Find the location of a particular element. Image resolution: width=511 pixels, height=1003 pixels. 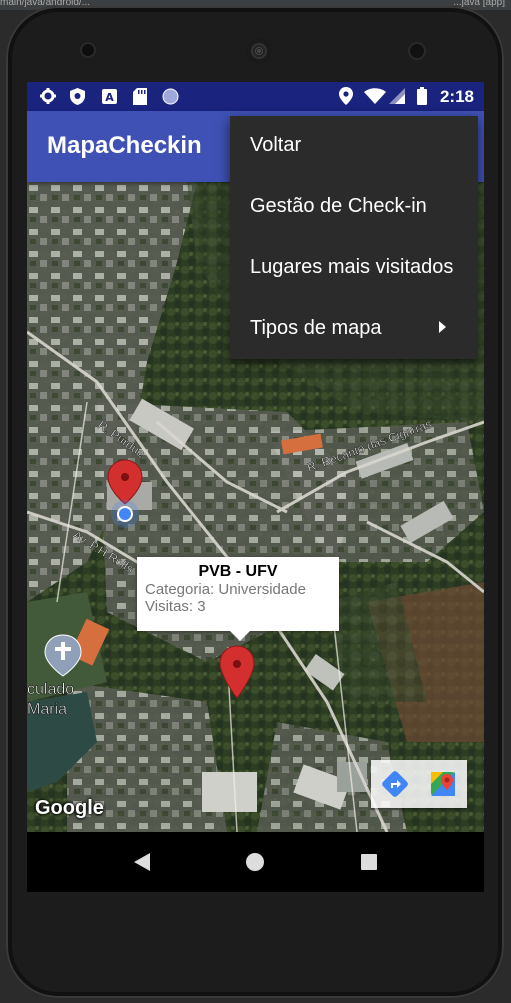

directions-button is located at coordinates (395, 784).